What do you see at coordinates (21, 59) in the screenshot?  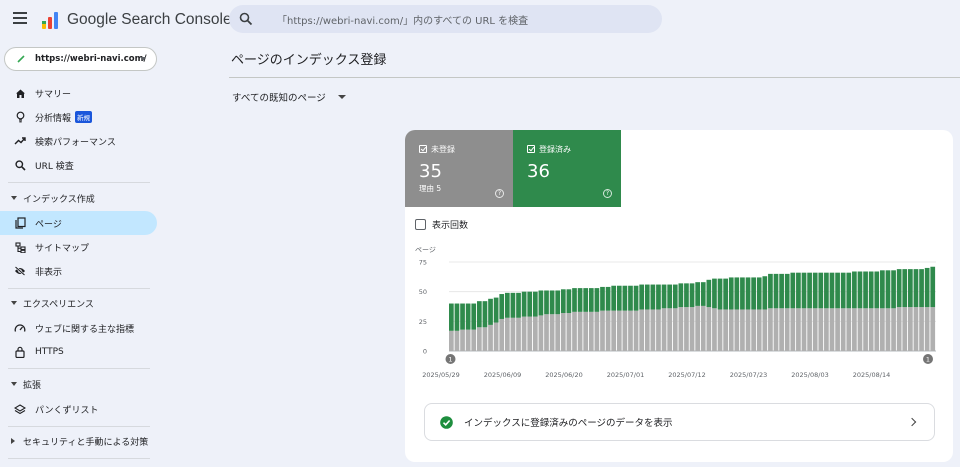 I see `property-icon` at bounding box center [21, 59].